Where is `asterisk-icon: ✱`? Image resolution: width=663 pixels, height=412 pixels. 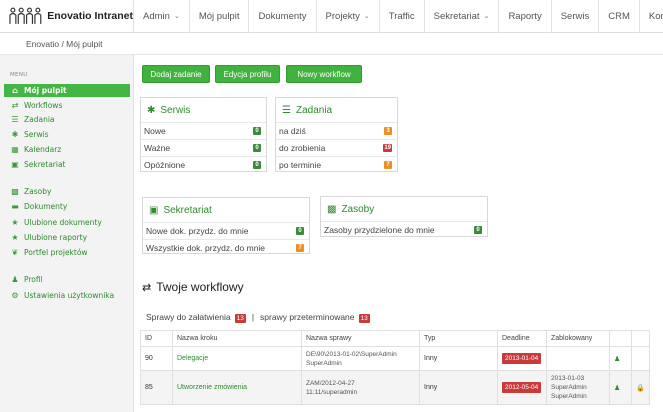
asterisk-icon: ✱ is located at coordinates (15, 134).